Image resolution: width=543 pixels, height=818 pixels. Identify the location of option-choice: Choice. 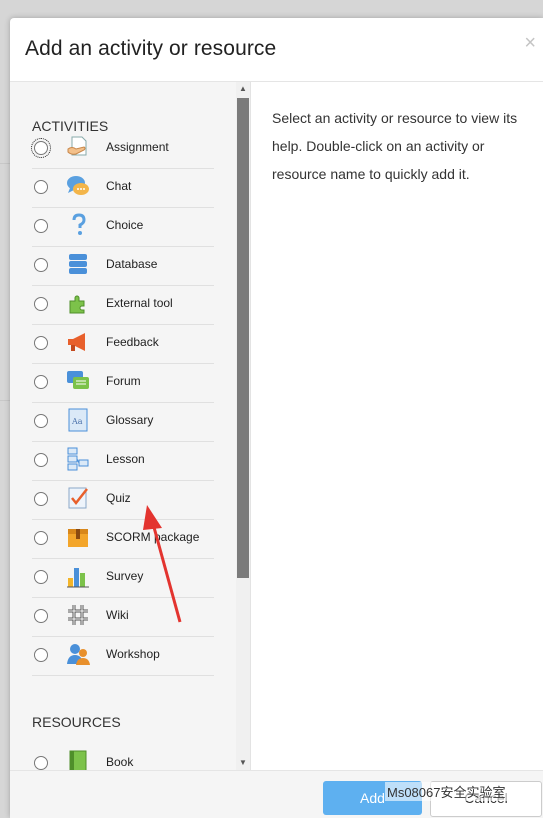
(123, 227).